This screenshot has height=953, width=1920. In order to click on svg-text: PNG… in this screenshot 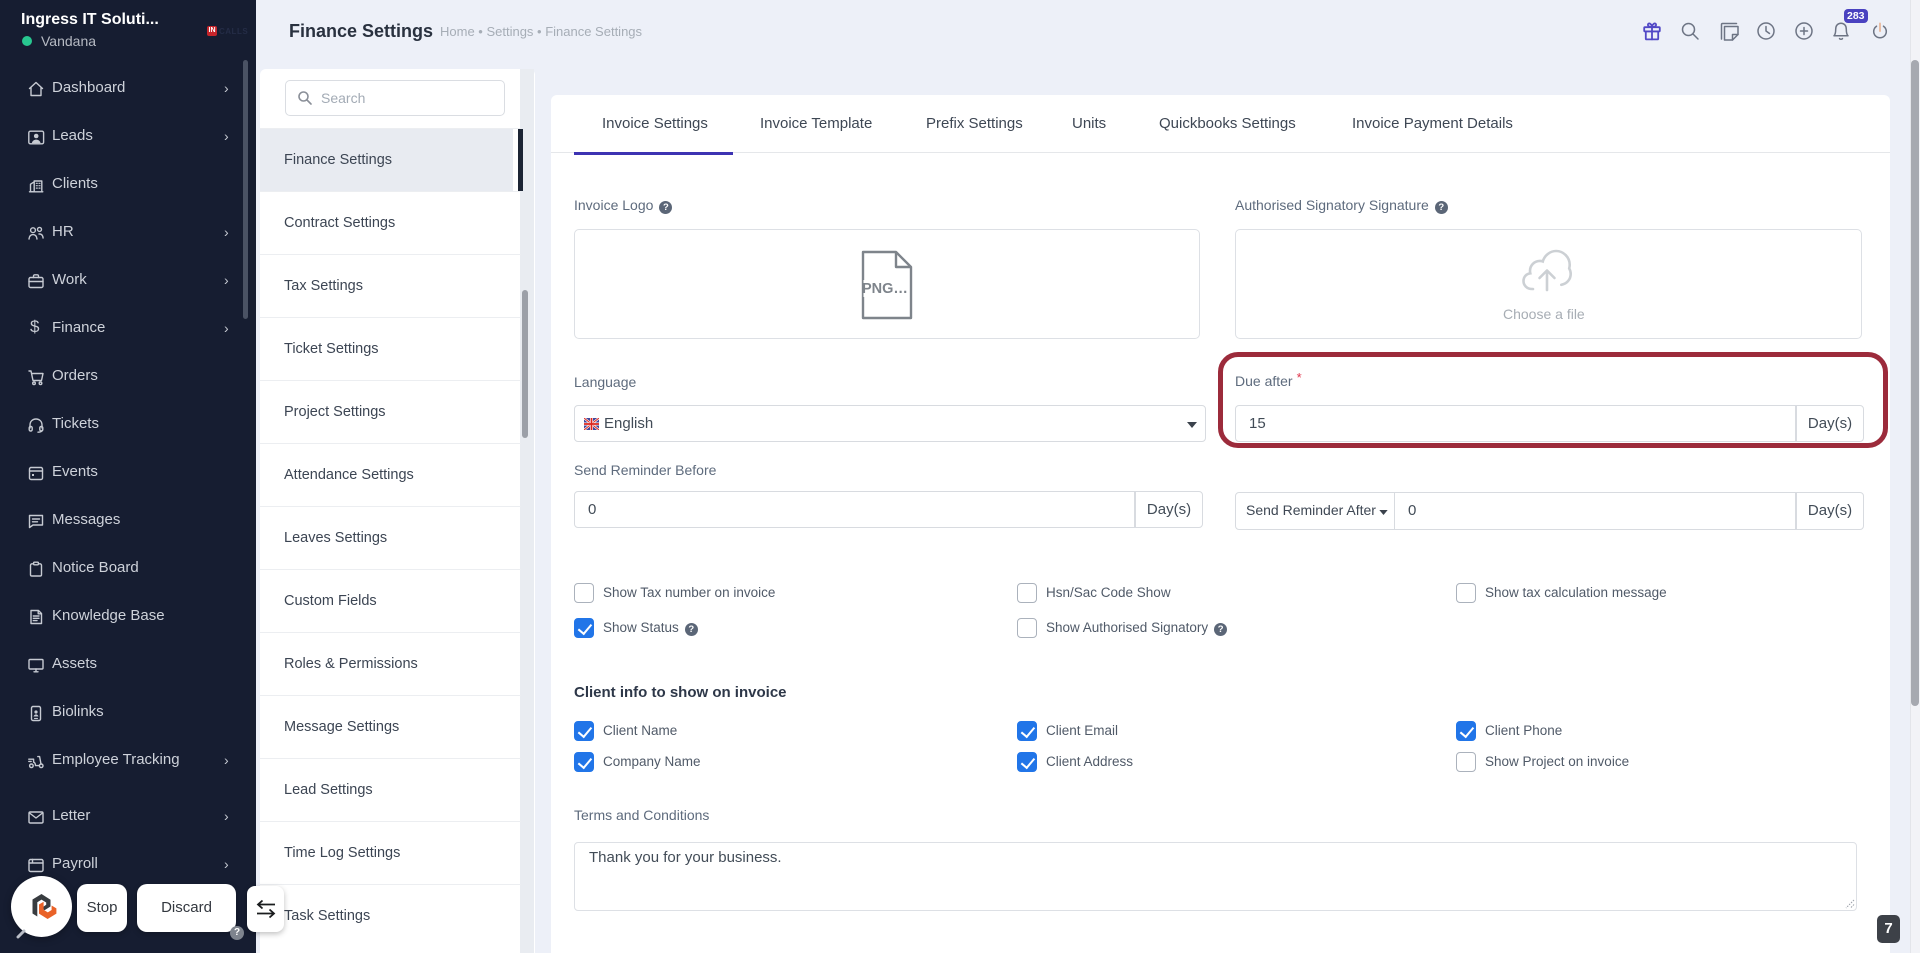, I will do `click(885, 289)`.